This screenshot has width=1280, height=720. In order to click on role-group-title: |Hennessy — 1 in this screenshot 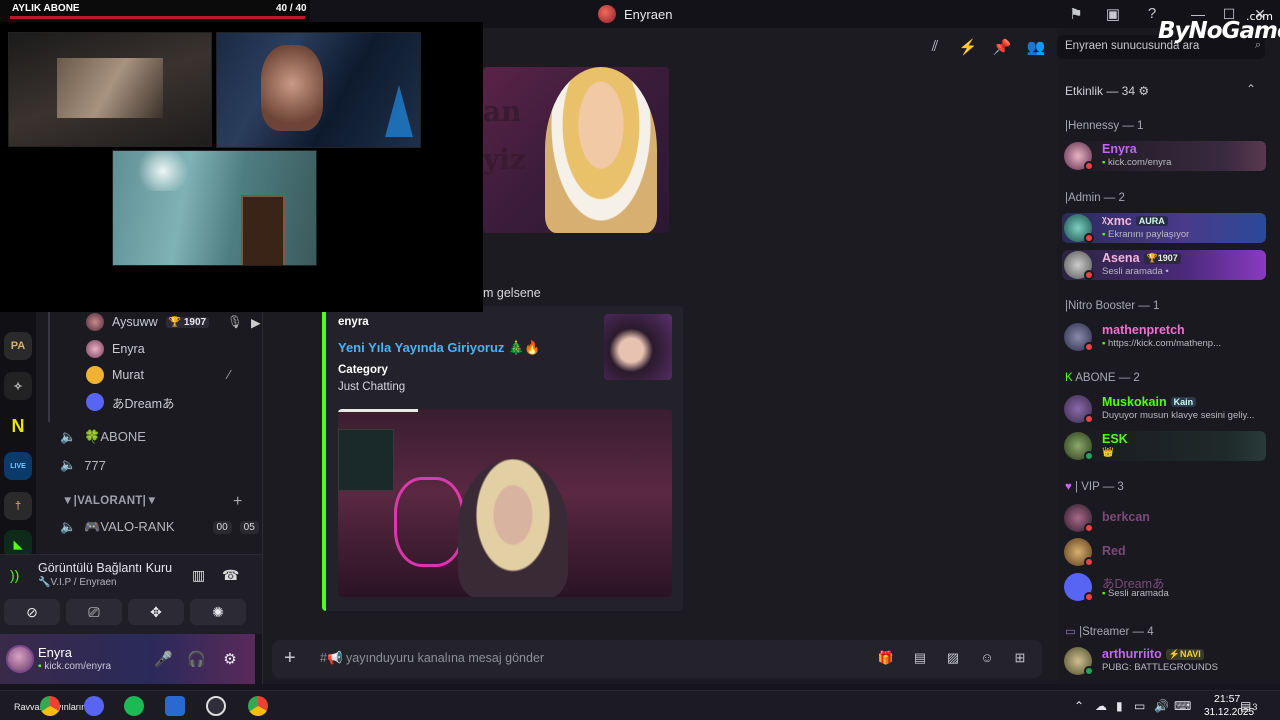, I will do `click(1104, 126)`.